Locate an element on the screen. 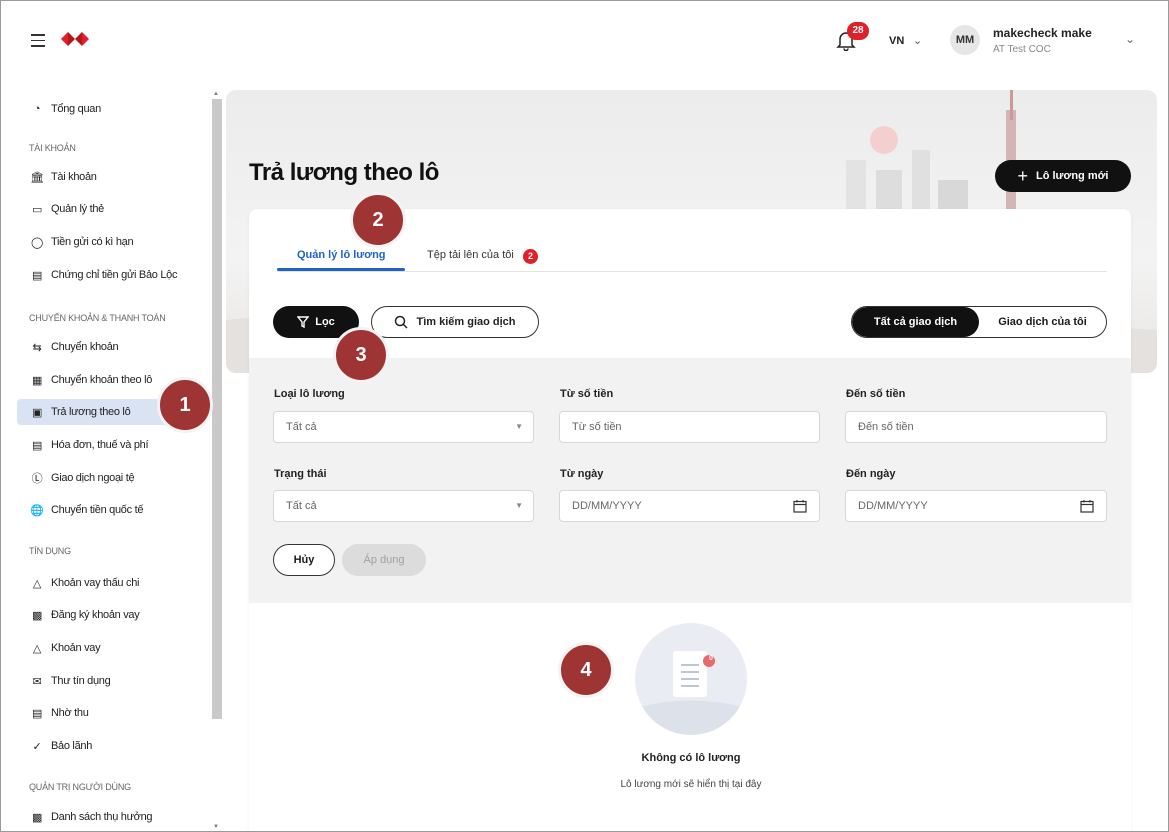 Image resolution: width=1169 pixels, height=832 pixels. filter-icon is located at coordinates (303, 322).